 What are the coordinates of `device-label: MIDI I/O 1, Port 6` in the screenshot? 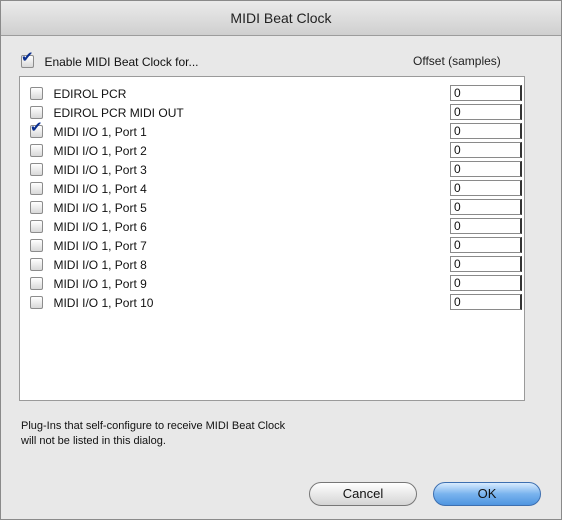 It's located at (100, 226).